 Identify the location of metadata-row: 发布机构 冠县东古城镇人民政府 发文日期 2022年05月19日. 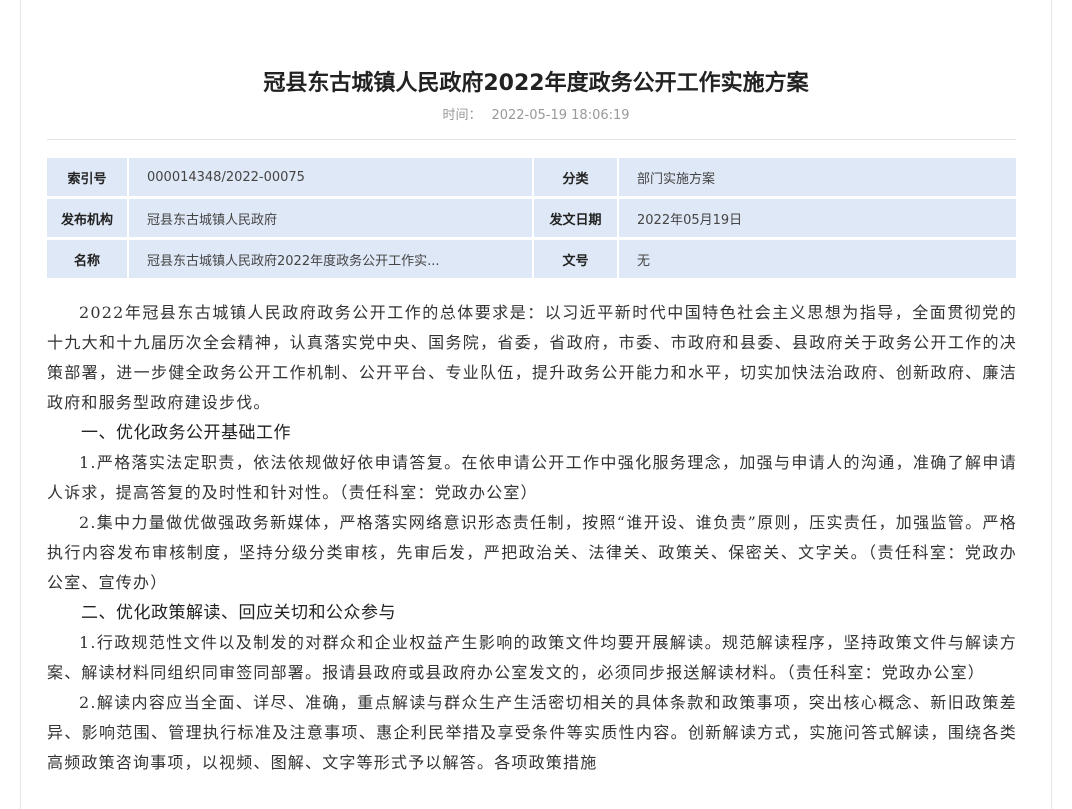
(531, 218).